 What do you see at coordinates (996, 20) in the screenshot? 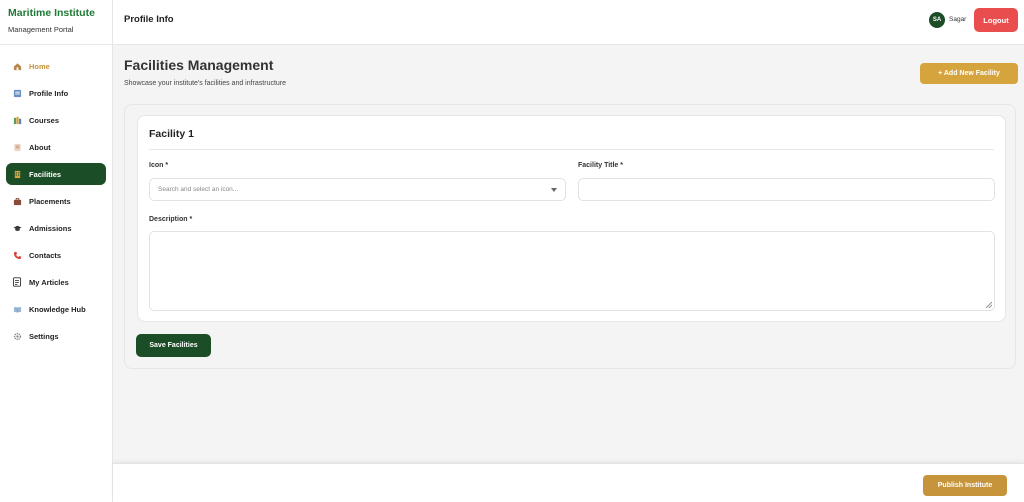
I see `logout-button: Logout` at bounding box center [996, 20].